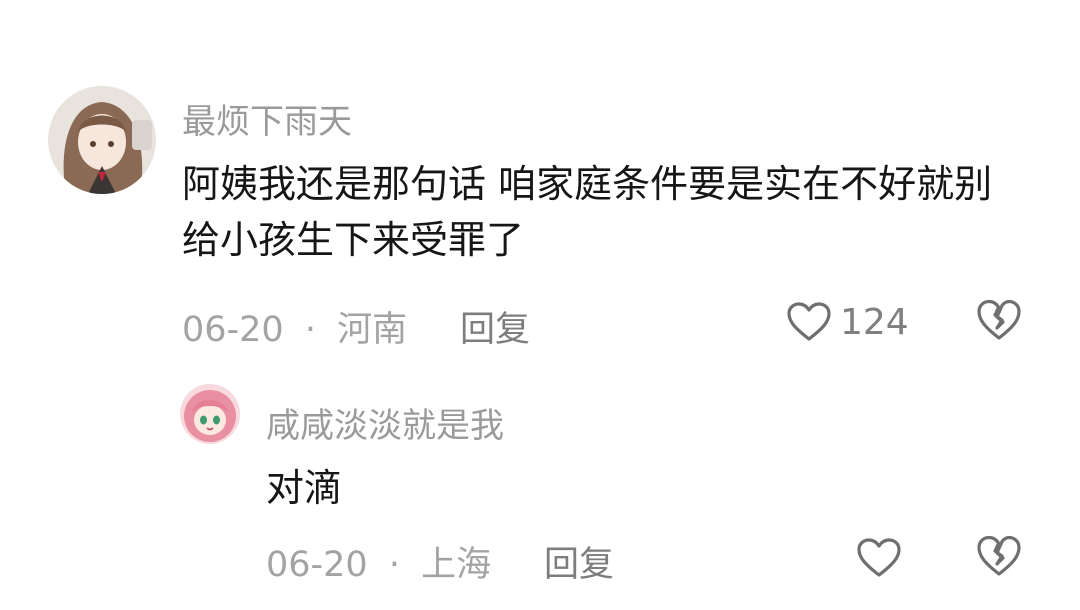 The image size is (1080, 610). What do you see at coordinates (874, 322) in the screenshot?
I see `like-count: 124` at bounding box center [874, 322].